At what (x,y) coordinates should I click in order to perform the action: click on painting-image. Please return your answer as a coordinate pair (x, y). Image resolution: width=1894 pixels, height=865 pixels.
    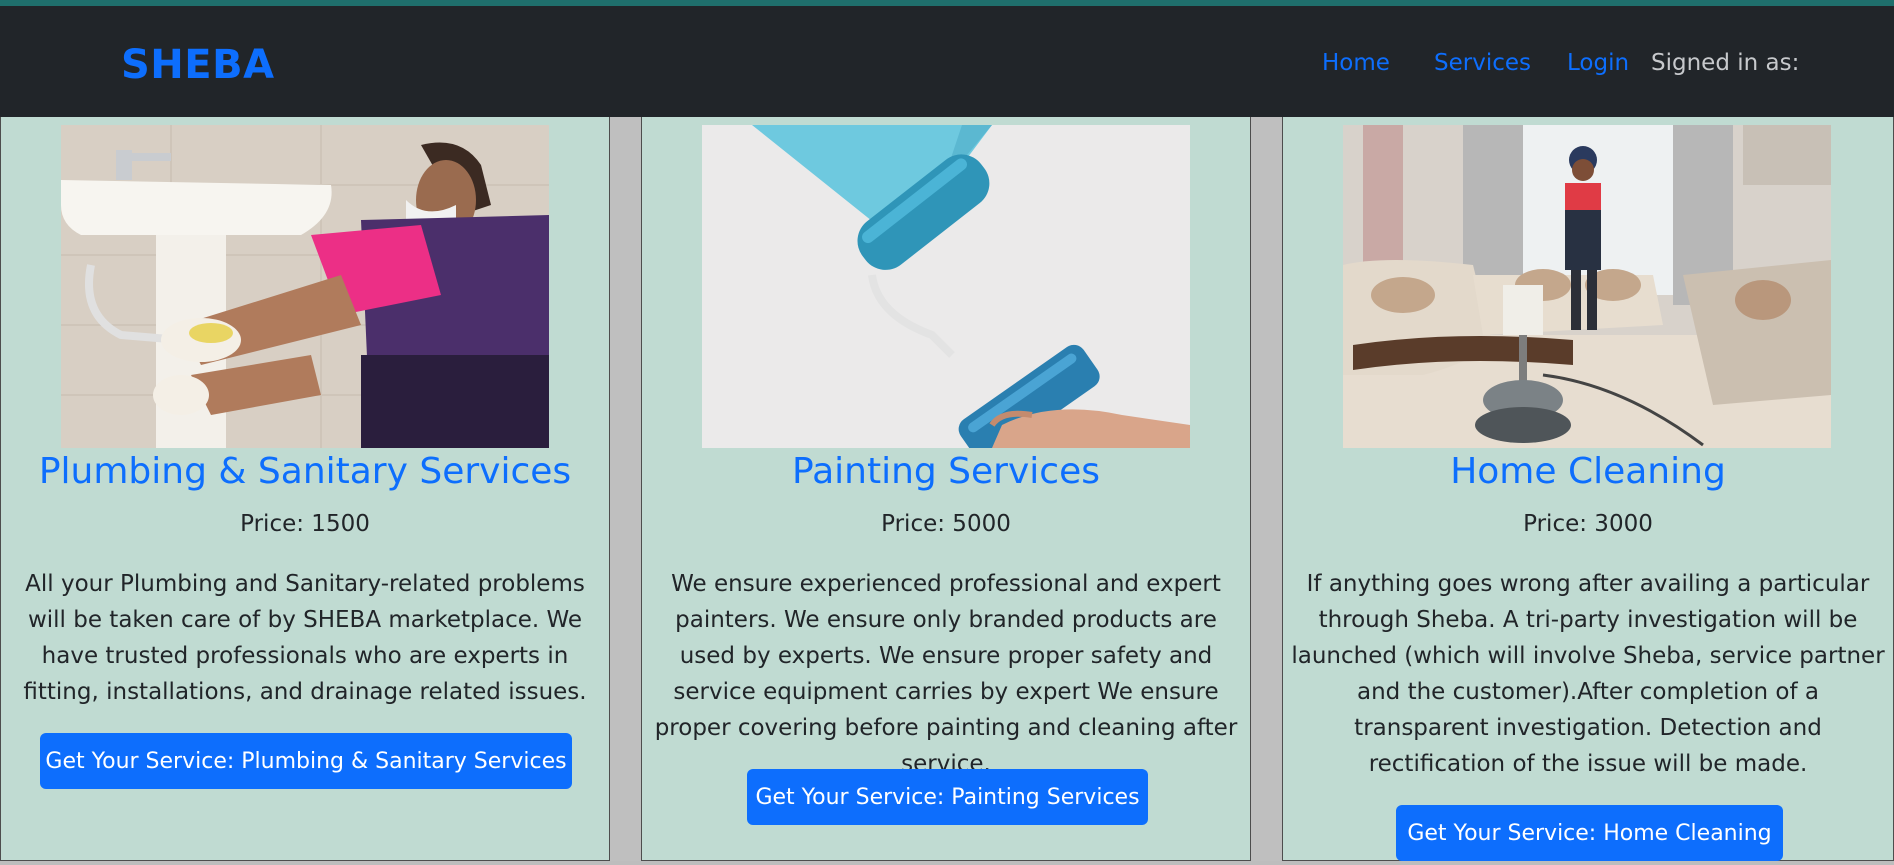
    Looking at the image, I should click on (946, 286).